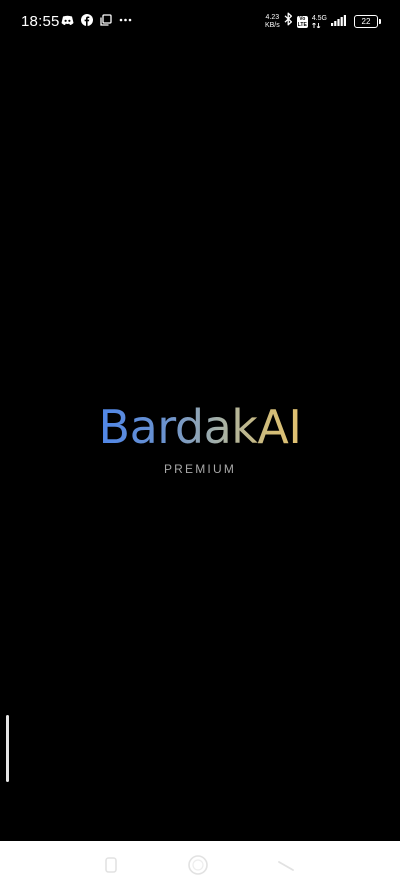 This screenshot has height=889, width=400. I want to click on home-icon, so click(198, 865).